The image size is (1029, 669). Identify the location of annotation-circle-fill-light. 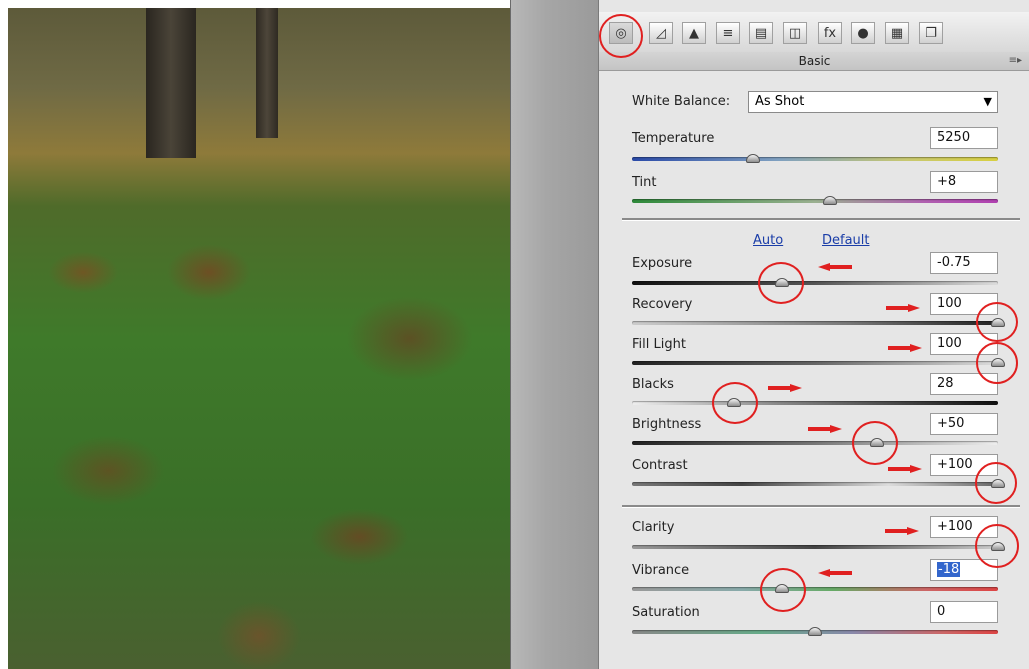
(997, 363).